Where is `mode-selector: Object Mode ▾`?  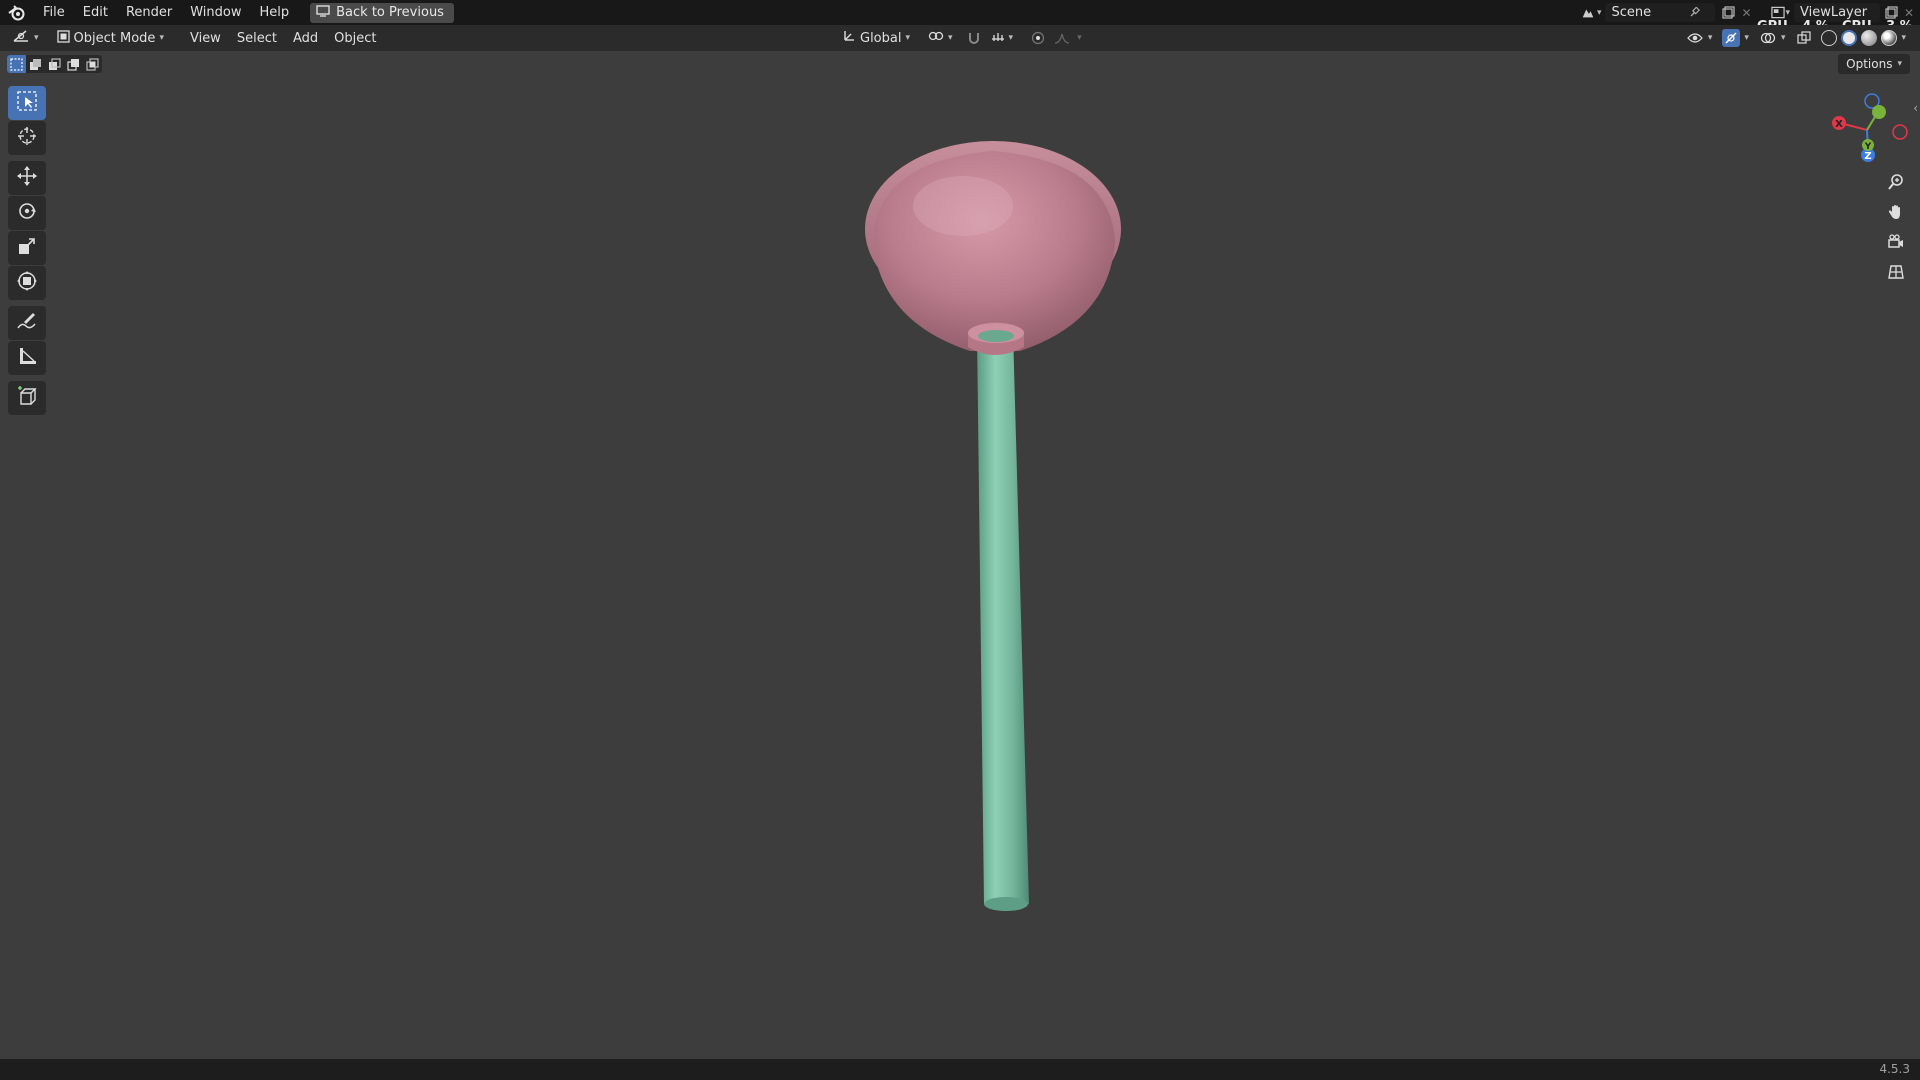 mode-selector: Object Mode ▾ is located at coordinates (110, 38).